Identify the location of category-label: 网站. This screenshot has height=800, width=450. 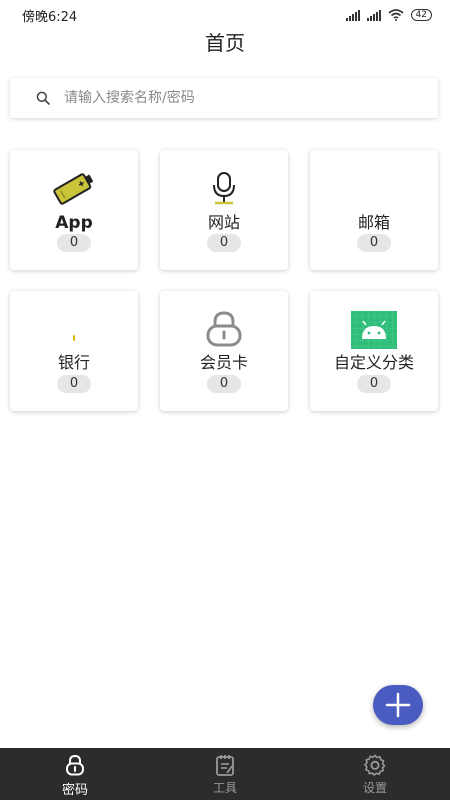
(223, 222).